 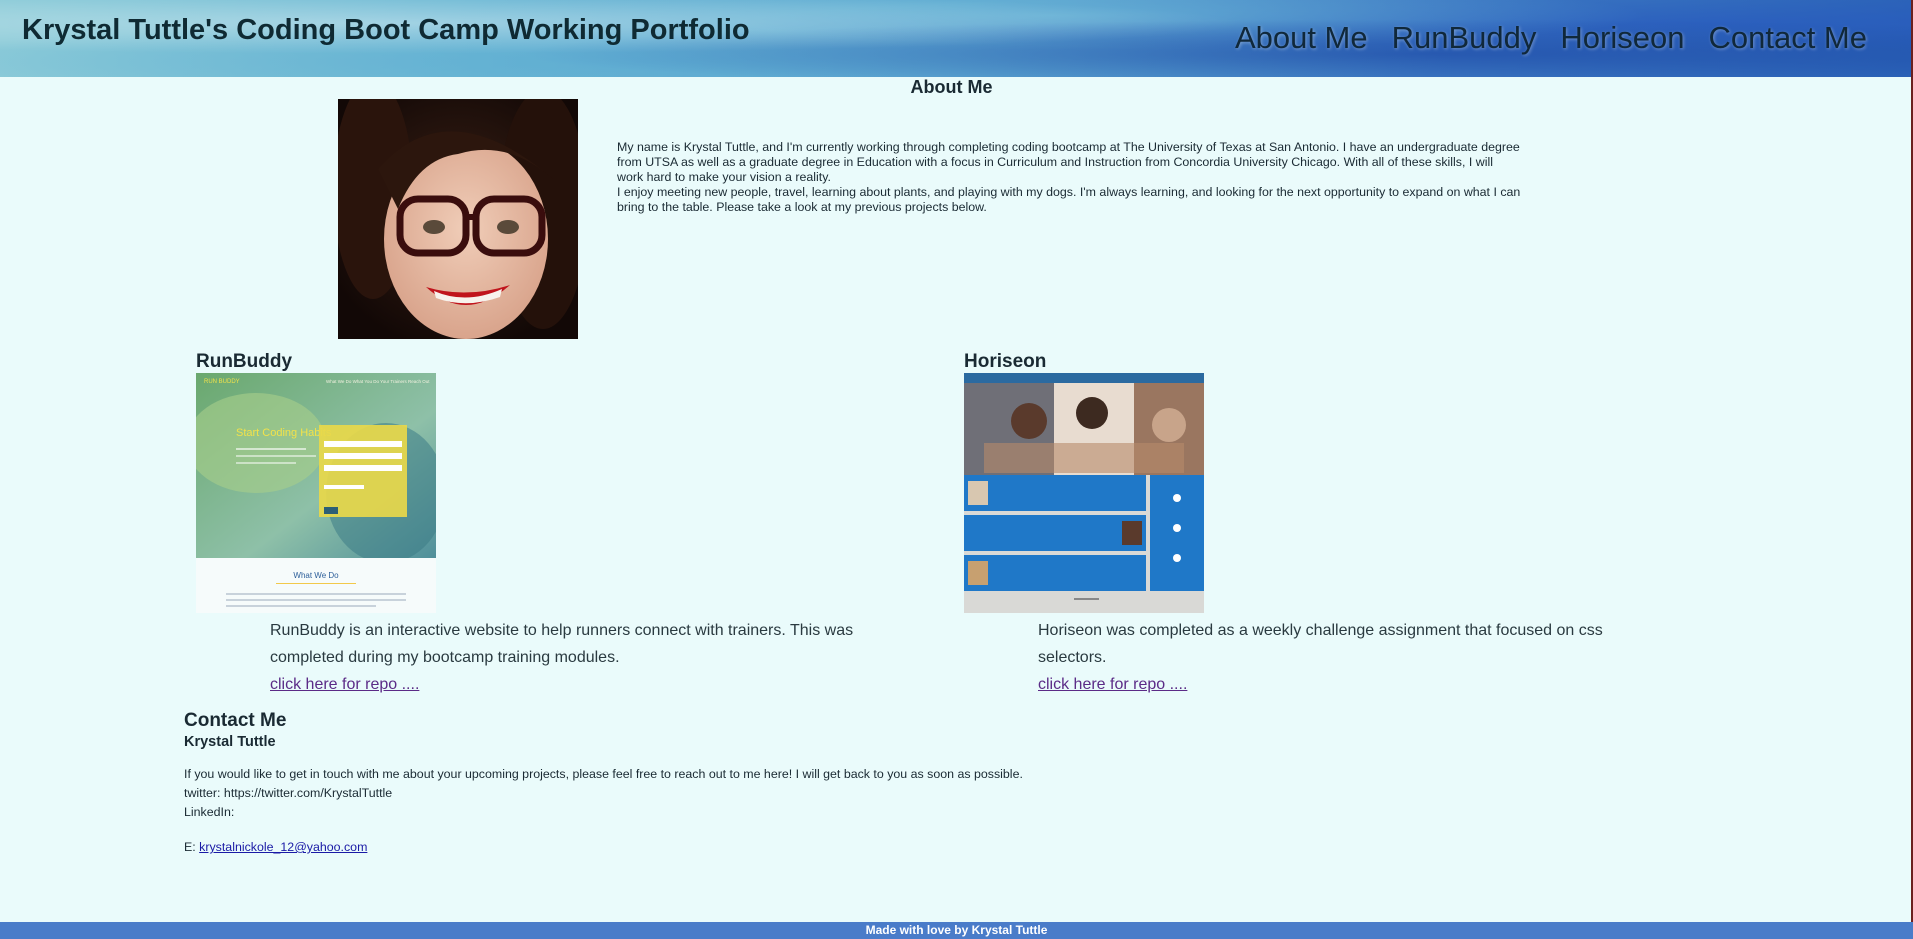 I want to click on profile-photo, so click(x=458, y=219).